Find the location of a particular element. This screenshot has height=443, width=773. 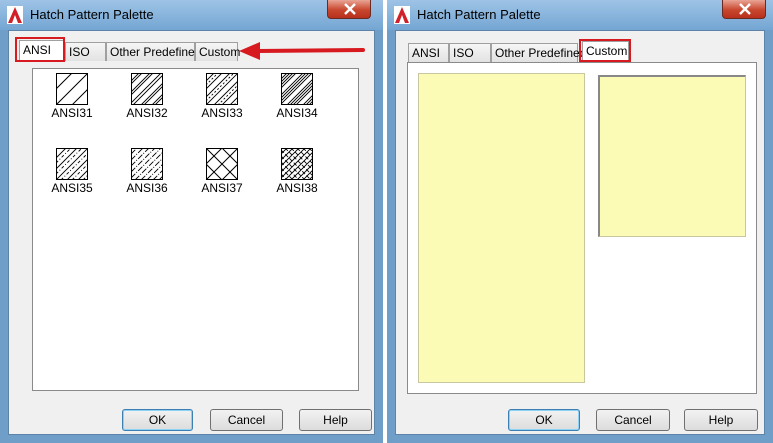

hatch-ansi38-icon is located at coordinates (297, 164).